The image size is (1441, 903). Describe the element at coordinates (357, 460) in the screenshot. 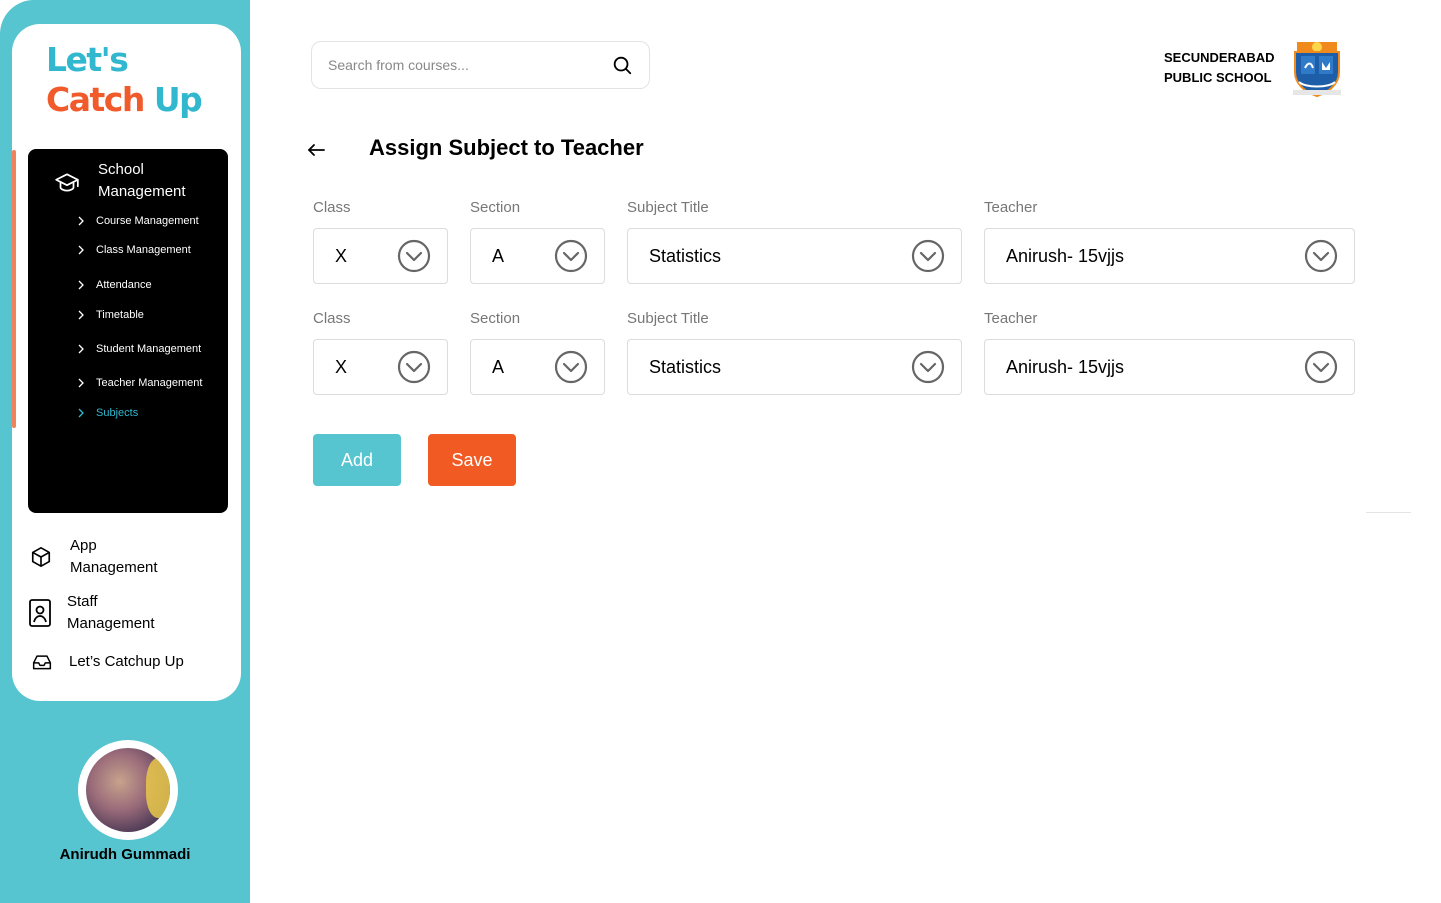

I see `add-button: Add` at that location.